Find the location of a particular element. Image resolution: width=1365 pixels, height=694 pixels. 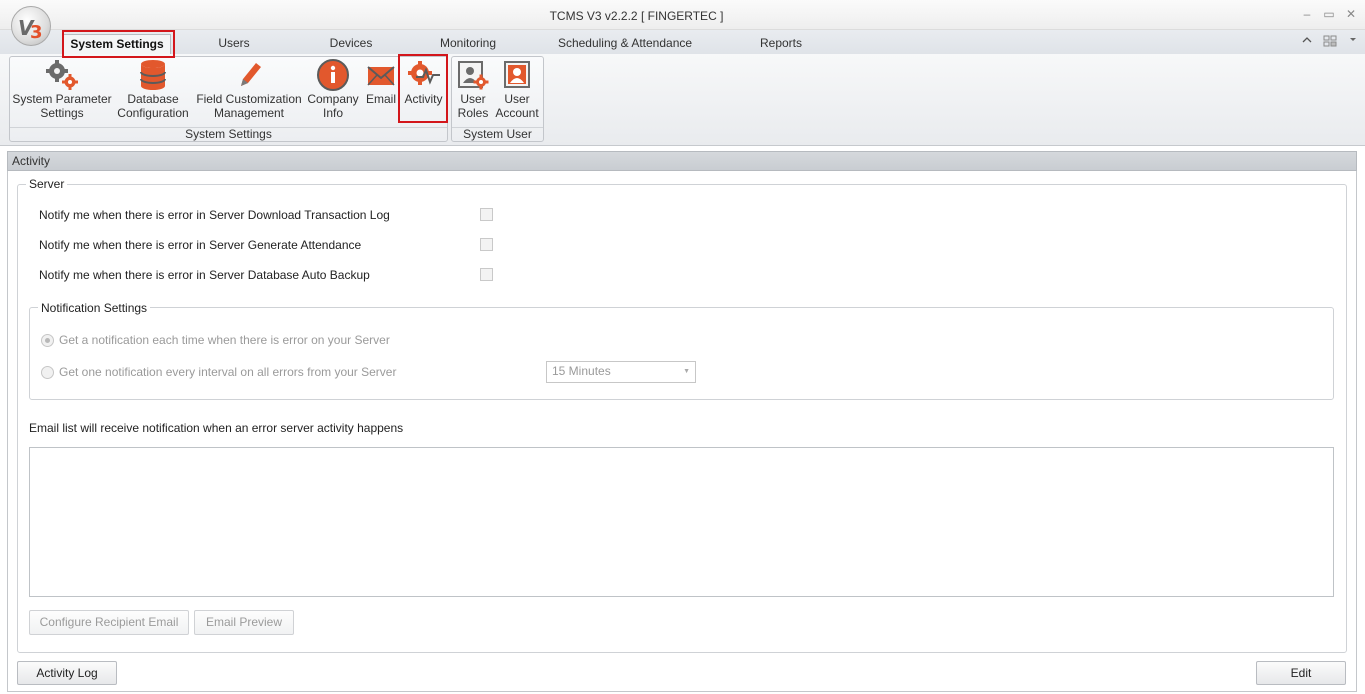

svg-text: 3 is located at coordinates (36, 31).